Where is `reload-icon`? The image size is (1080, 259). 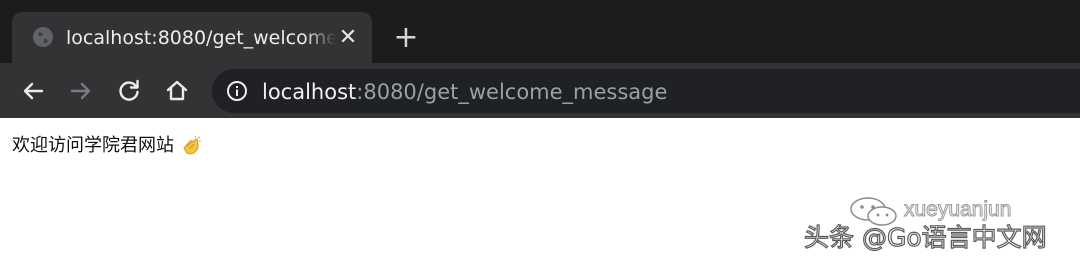 reload-icon is located at coordinates (129, 91).